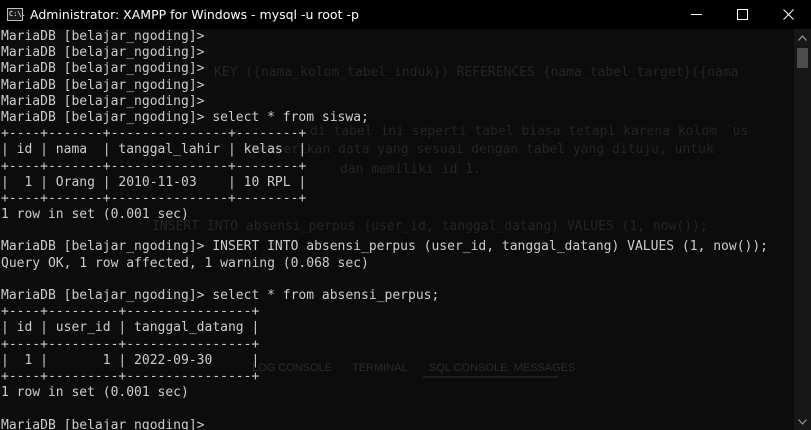 This screenshot has width=811, height=430. I want to click on vertical-scrollbar, so click(802, 229).